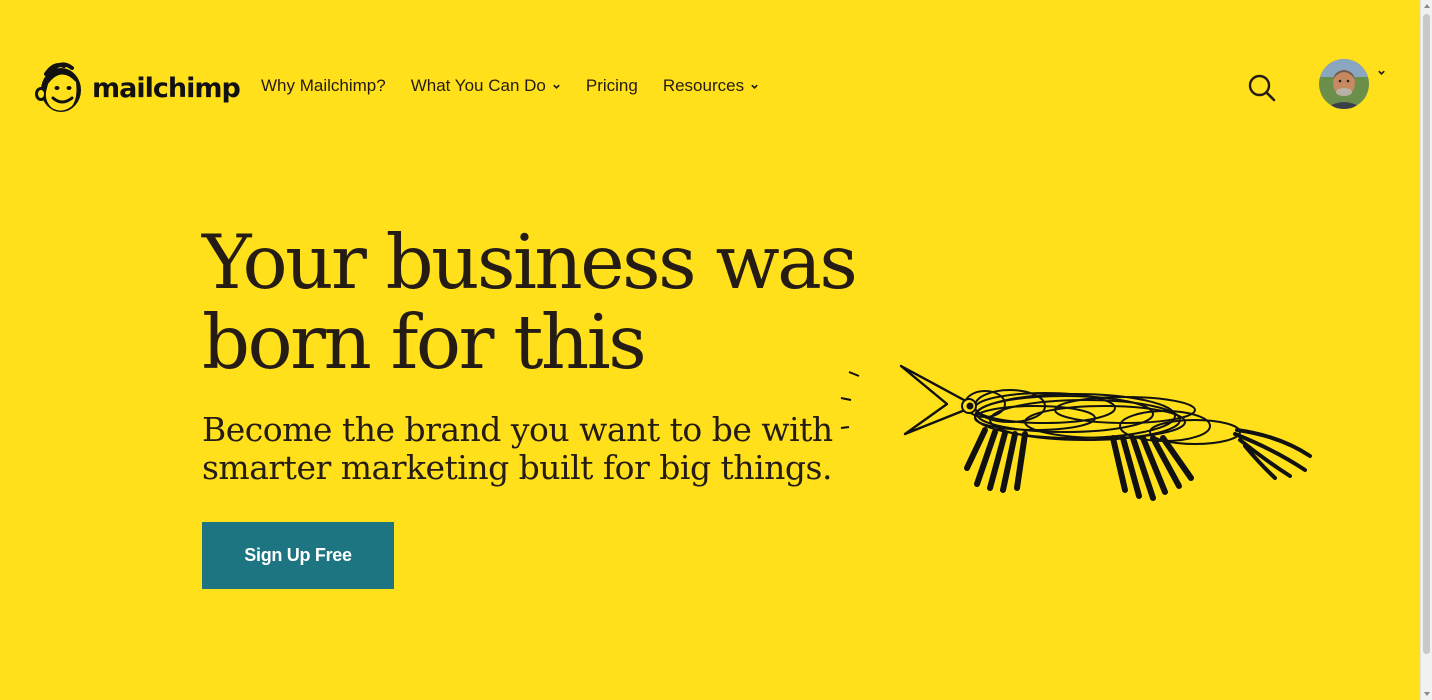  I want to click on account-menu, so click(1352, 84).